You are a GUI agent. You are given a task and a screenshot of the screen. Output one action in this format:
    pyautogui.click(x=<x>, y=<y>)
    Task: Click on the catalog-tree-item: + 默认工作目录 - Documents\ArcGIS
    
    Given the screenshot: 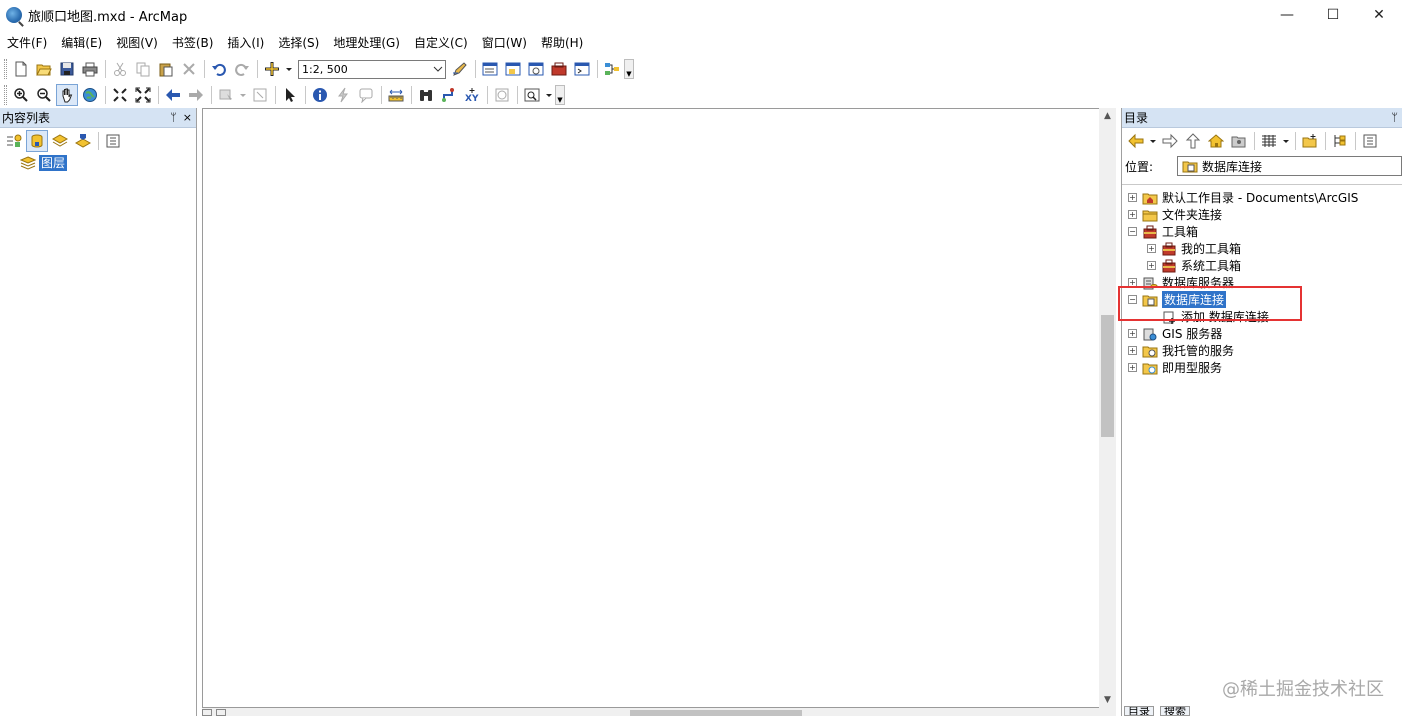 What is the action you would take?
    pyautogui.click(x=1262, y=197)
    